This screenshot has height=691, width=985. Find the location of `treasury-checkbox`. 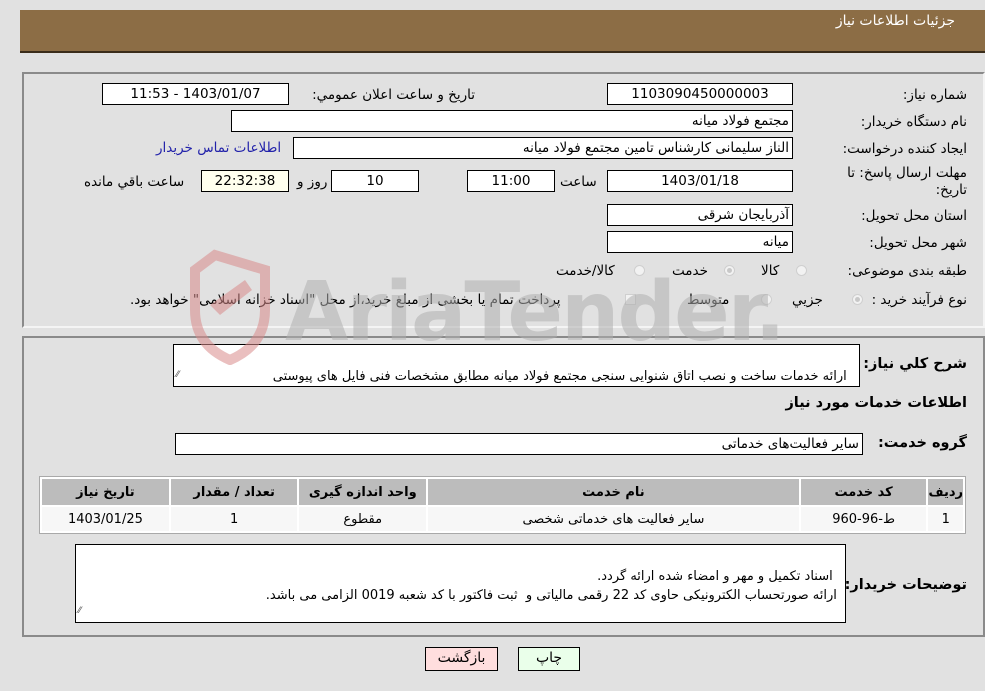

treasury-checkbox is located at coordinates (630, 299).